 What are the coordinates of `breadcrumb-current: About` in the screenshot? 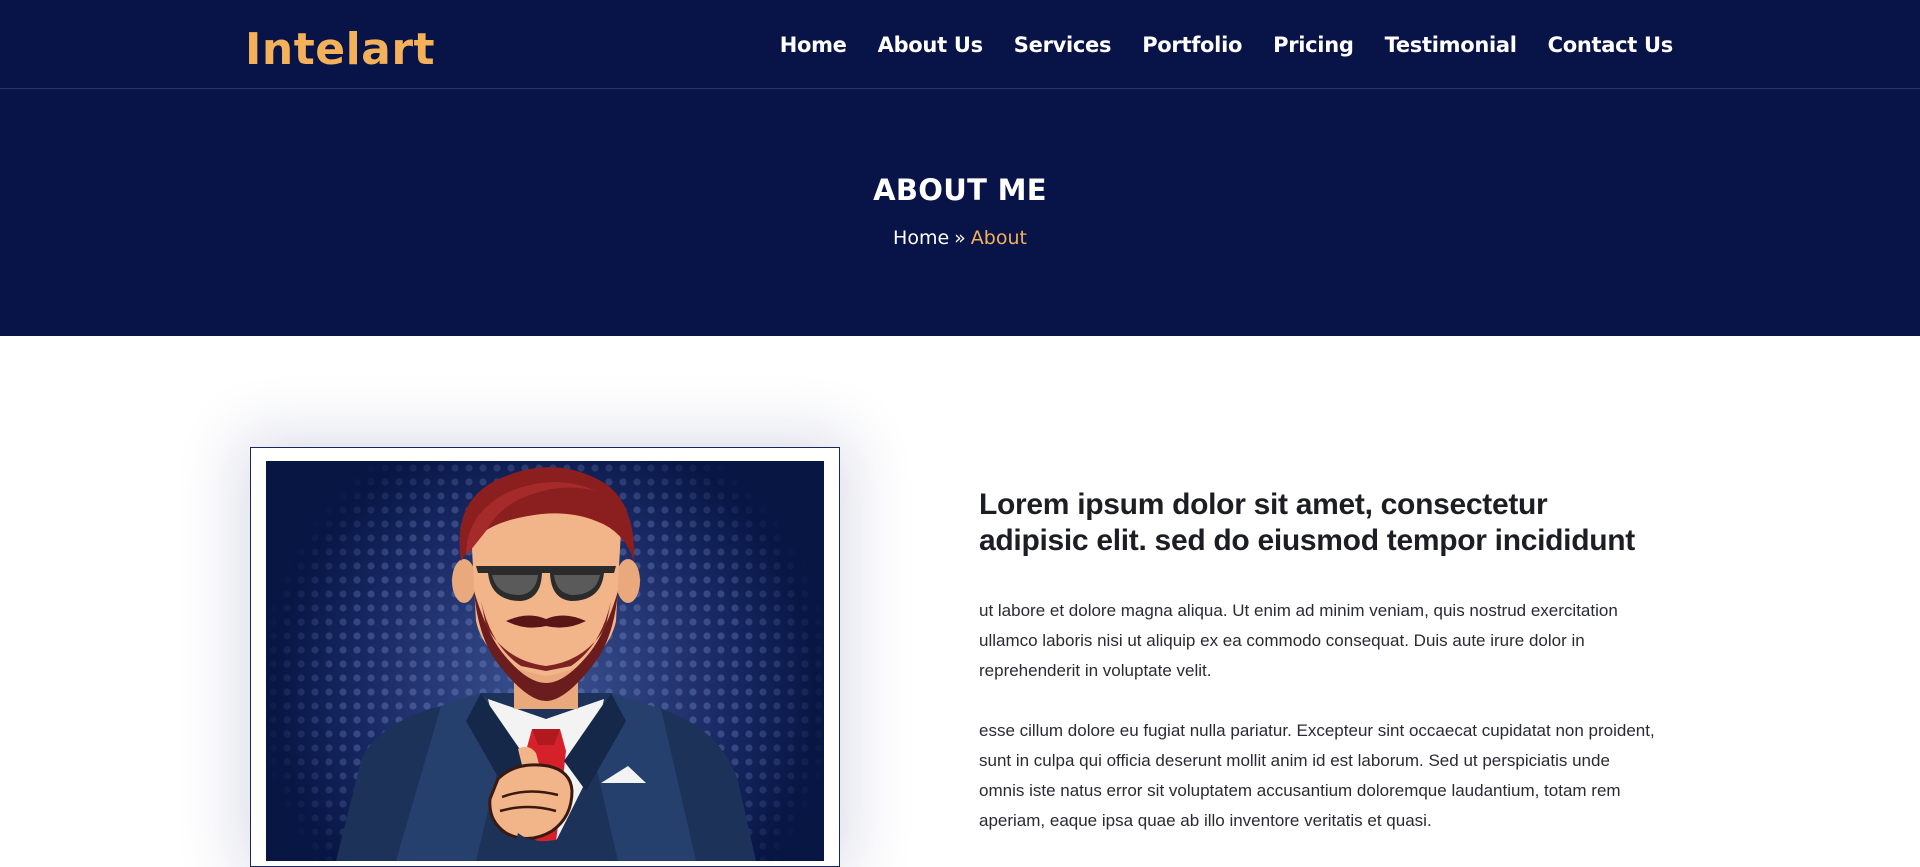 It's located at (998, 238).